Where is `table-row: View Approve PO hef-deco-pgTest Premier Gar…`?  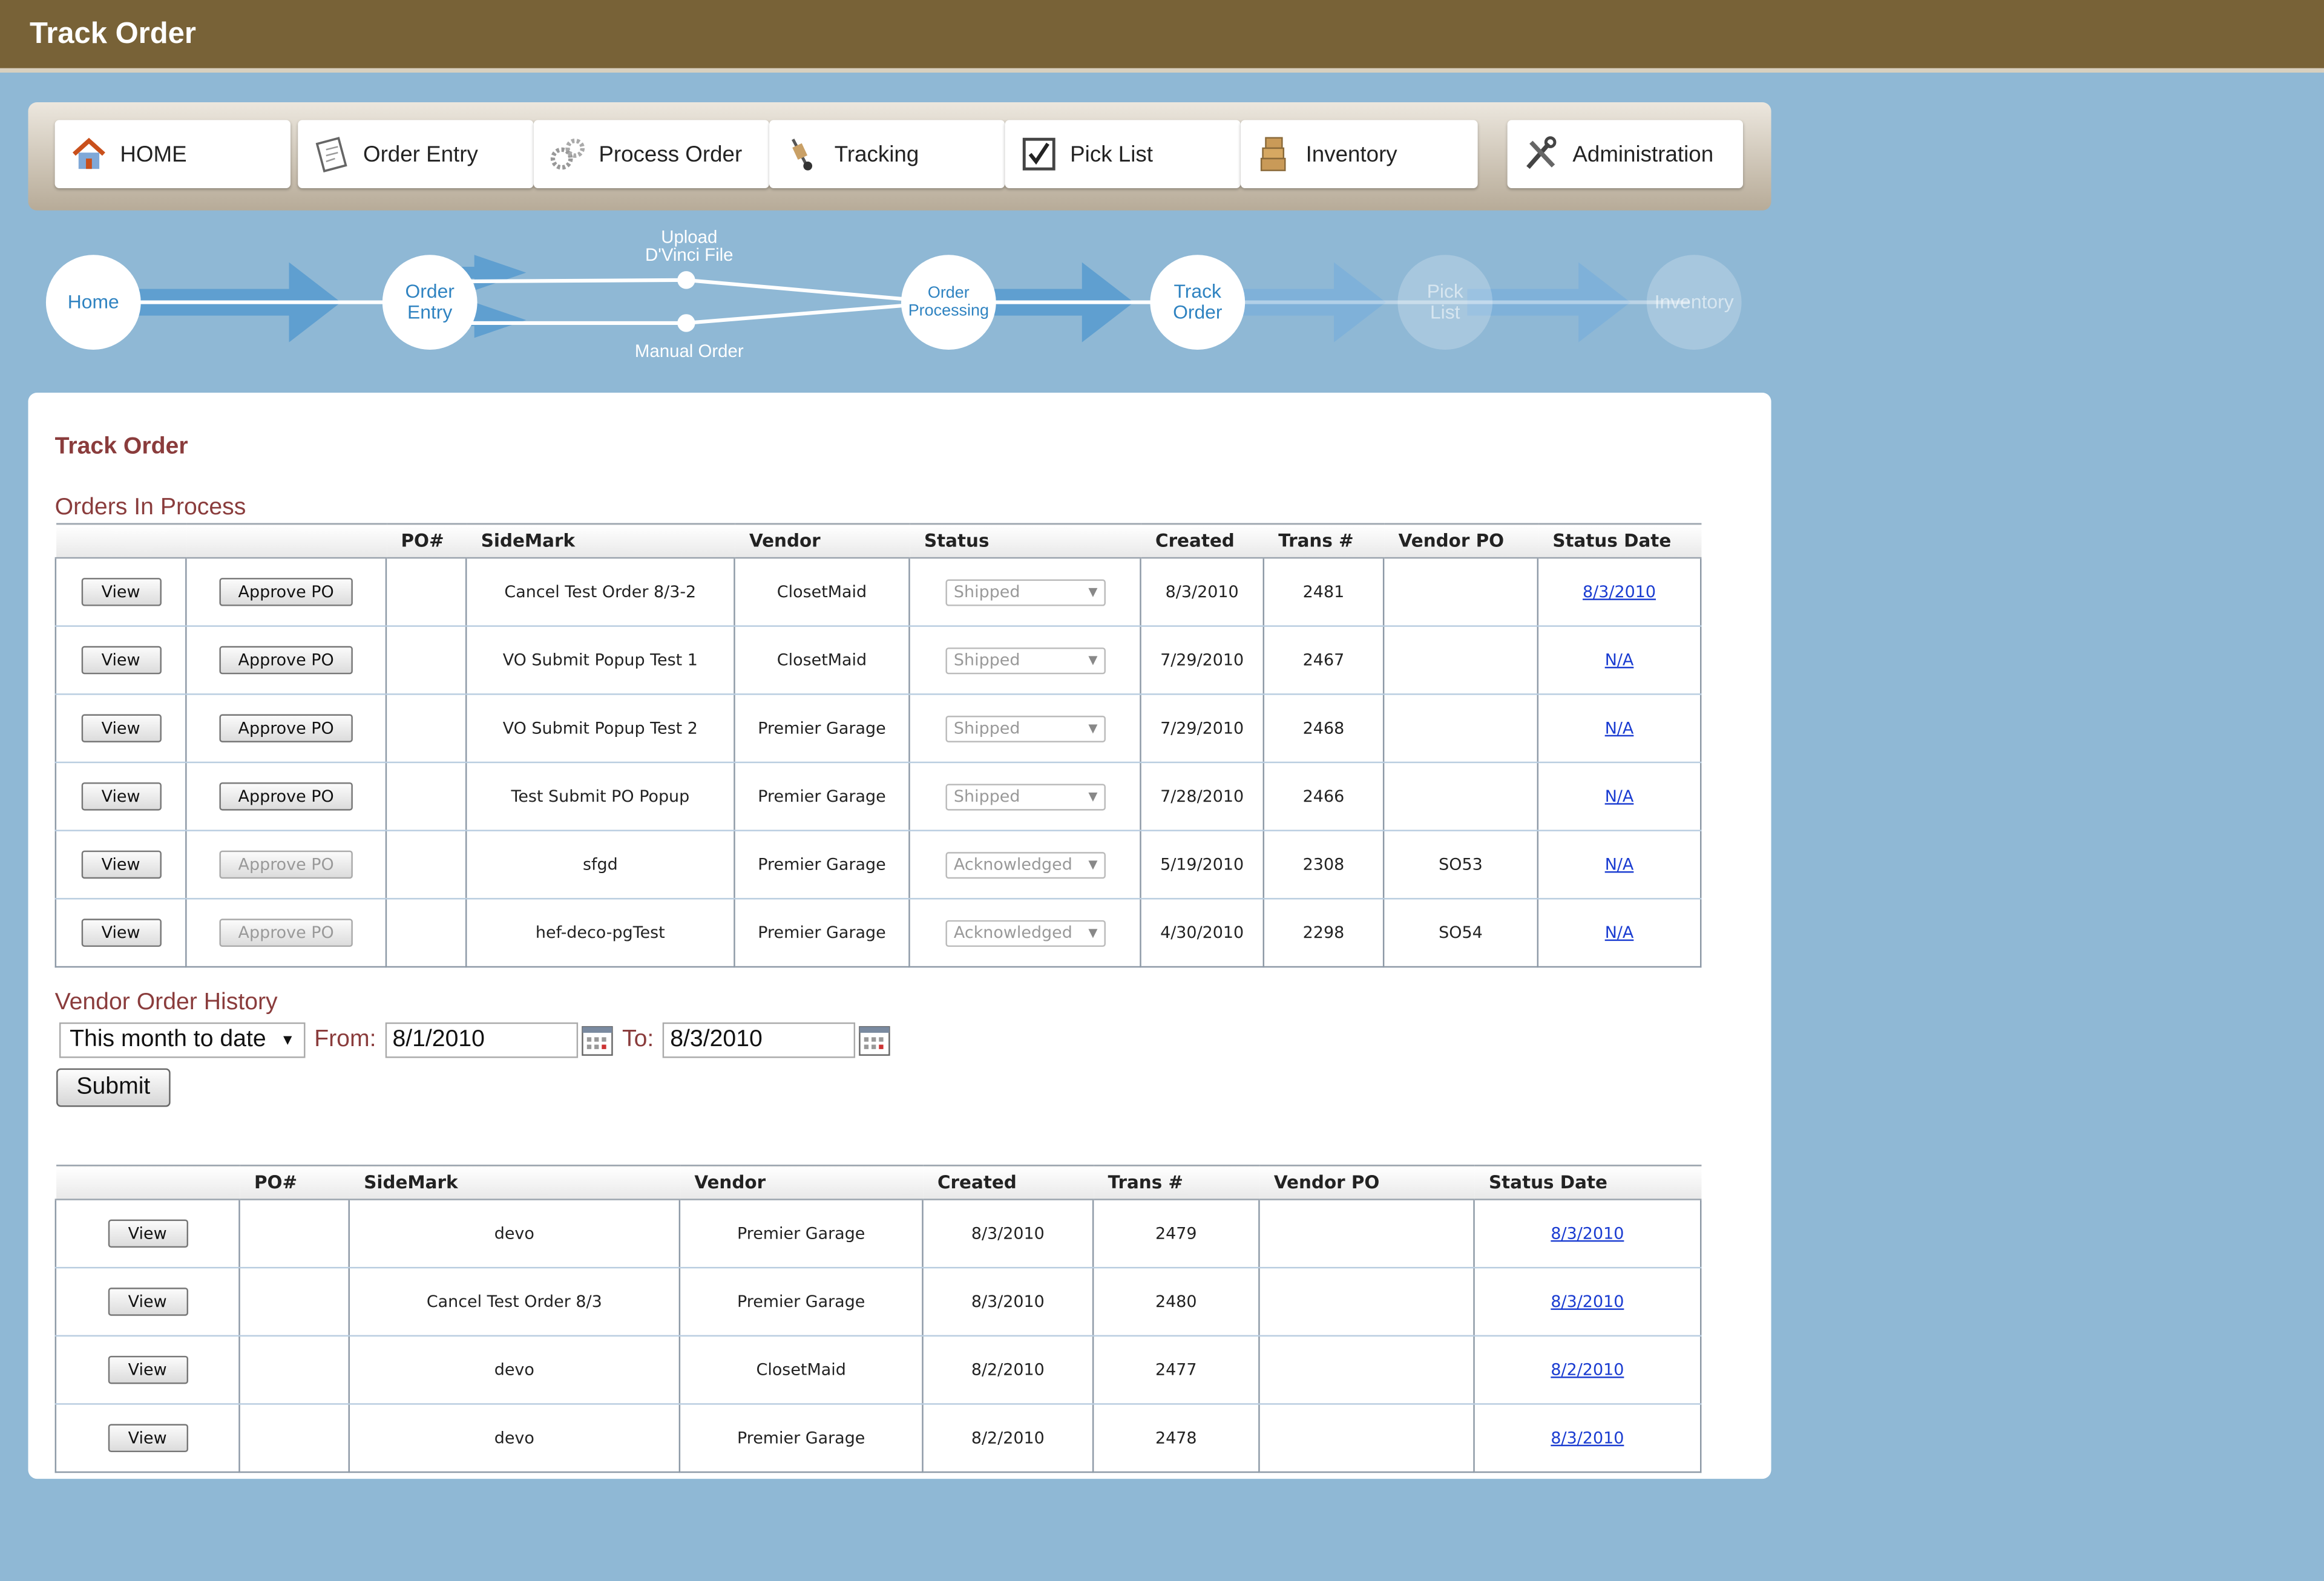
table-row: View Approve PO hef-deco-pgTest Premier Gar… is located at coordinates (878, 934).